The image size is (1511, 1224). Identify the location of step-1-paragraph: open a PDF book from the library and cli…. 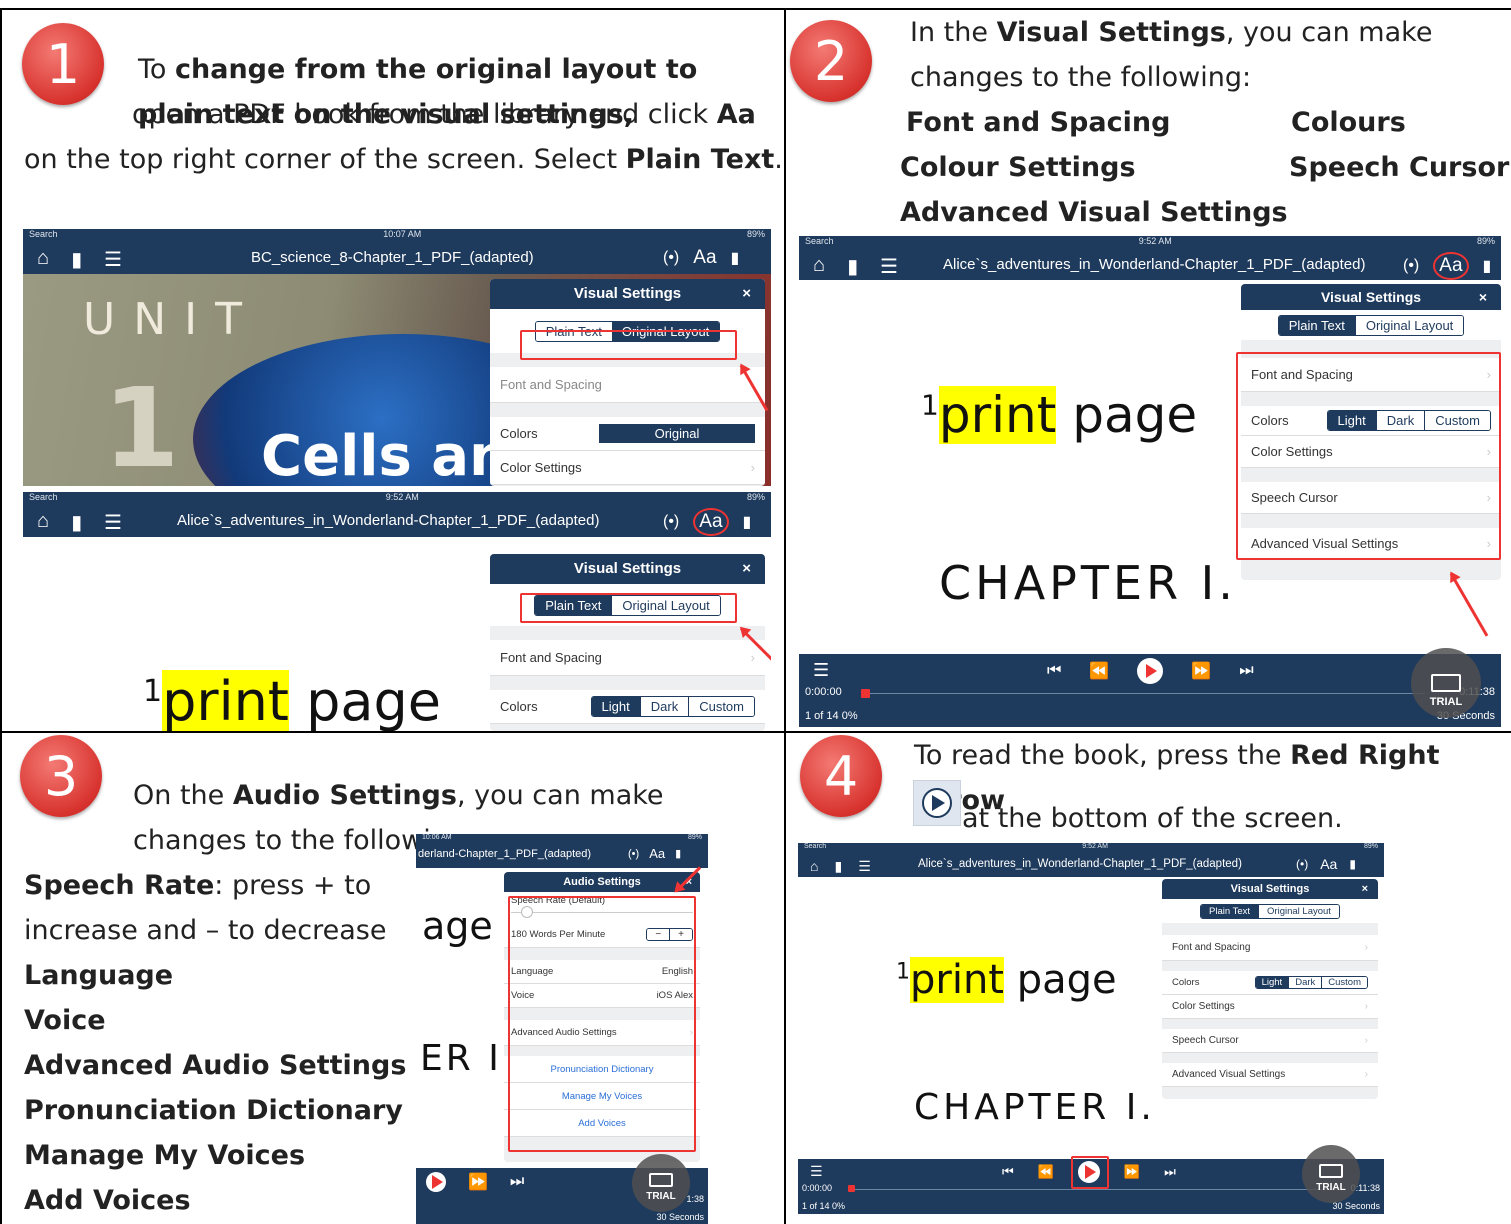
(404, 137).